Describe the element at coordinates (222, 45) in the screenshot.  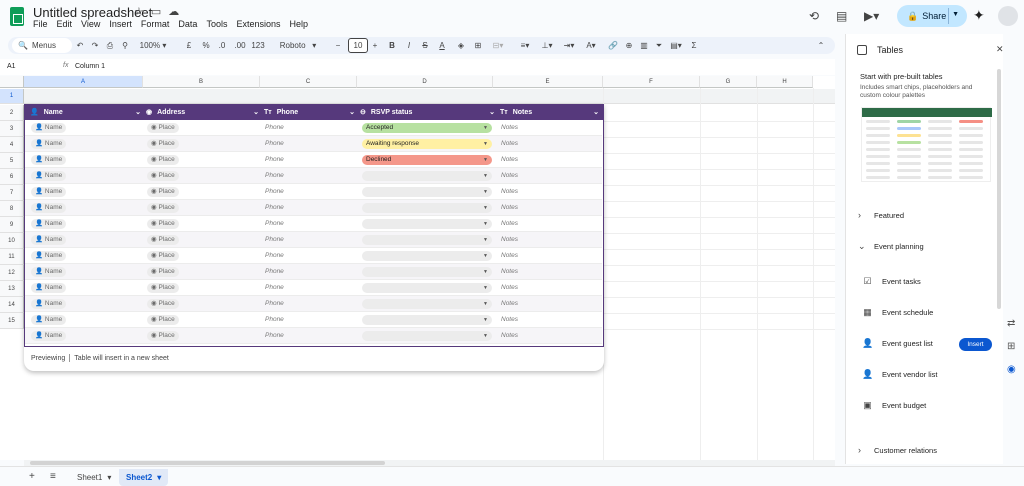
I see `decrease-decimal-button: .0` at that location.